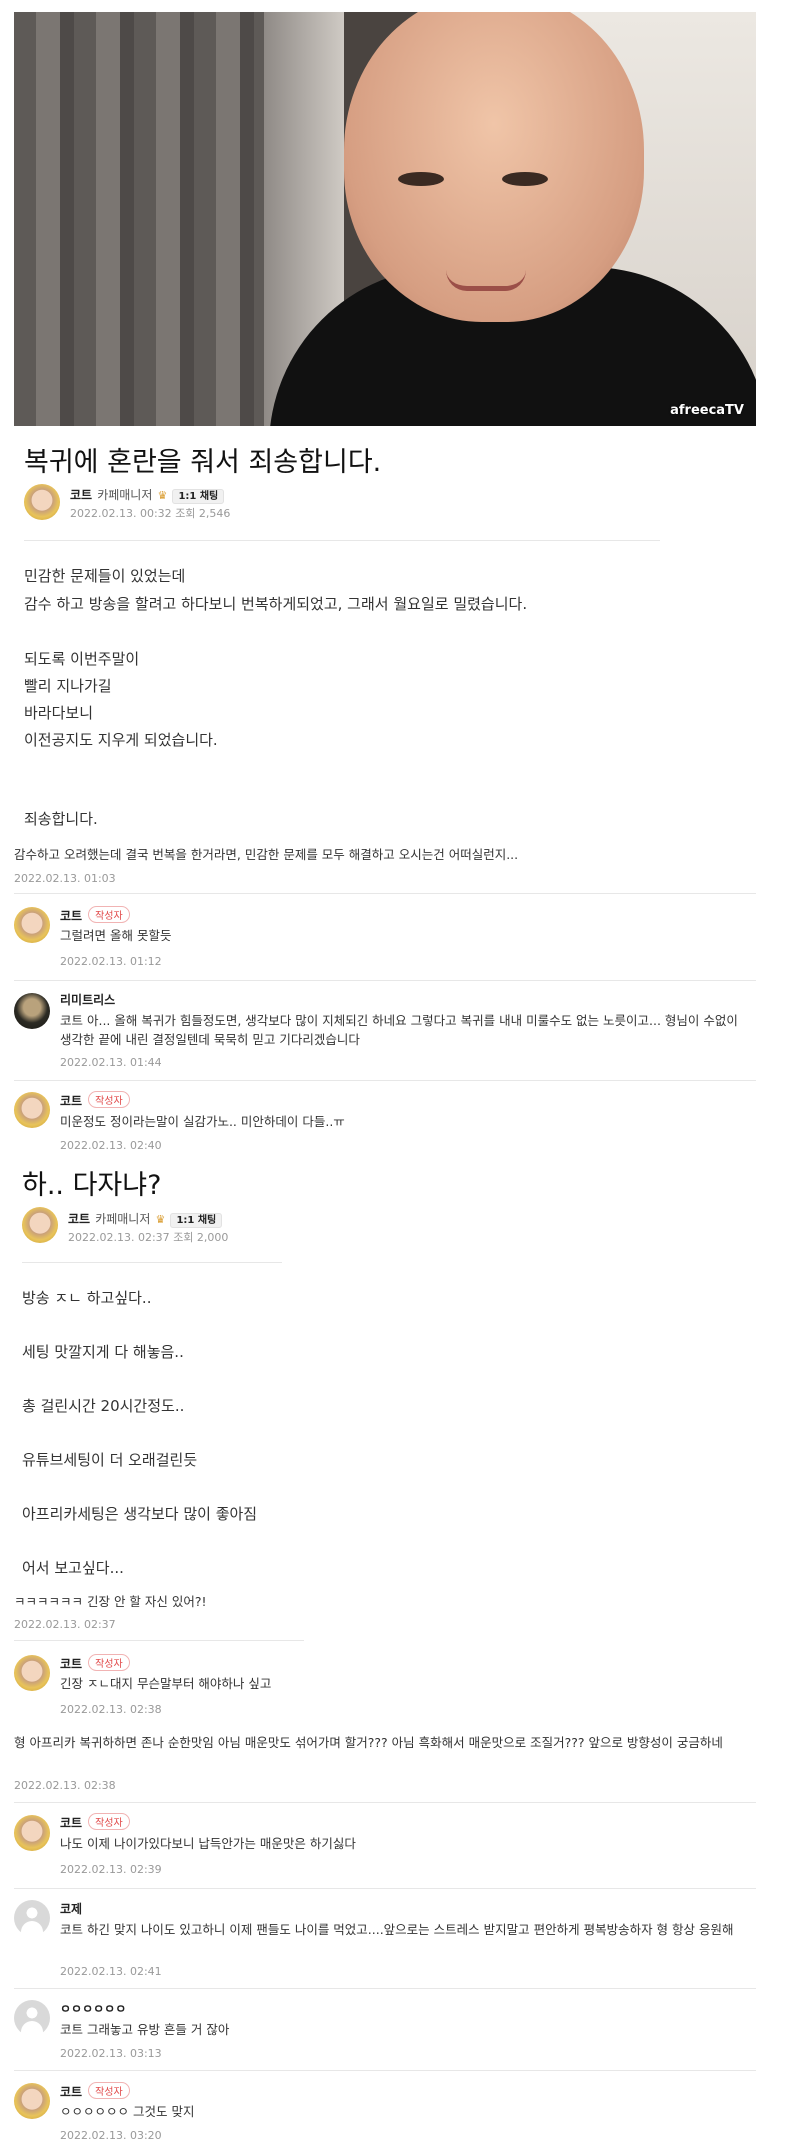 This screenshot has height=2152, width=785. What do you see at coordinates (486, 280) in the screenshot?
I see `photo-mouth` at bounding box center [486, 280].